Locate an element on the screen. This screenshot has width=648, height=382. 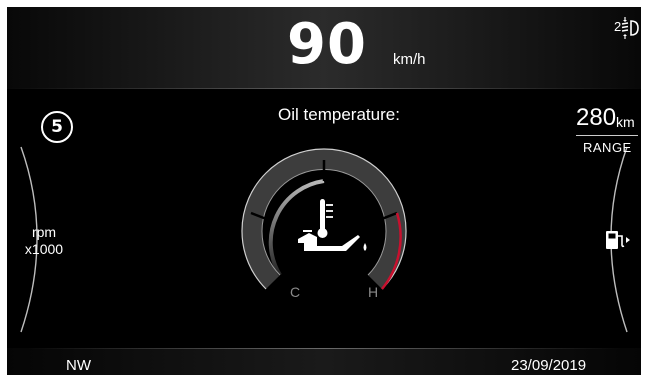
gauge-ring-highlight is located at coordinates (296, 228).